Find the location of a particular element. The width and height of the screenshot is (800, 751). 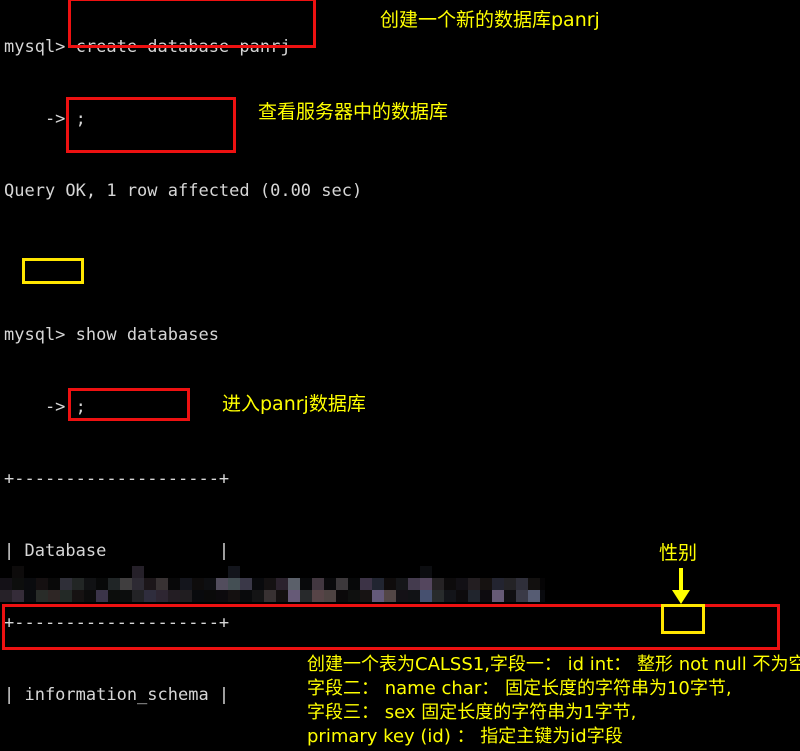

annotation-create-database: 创建一个新的数据库panrj is located at coordinates (490, 20).